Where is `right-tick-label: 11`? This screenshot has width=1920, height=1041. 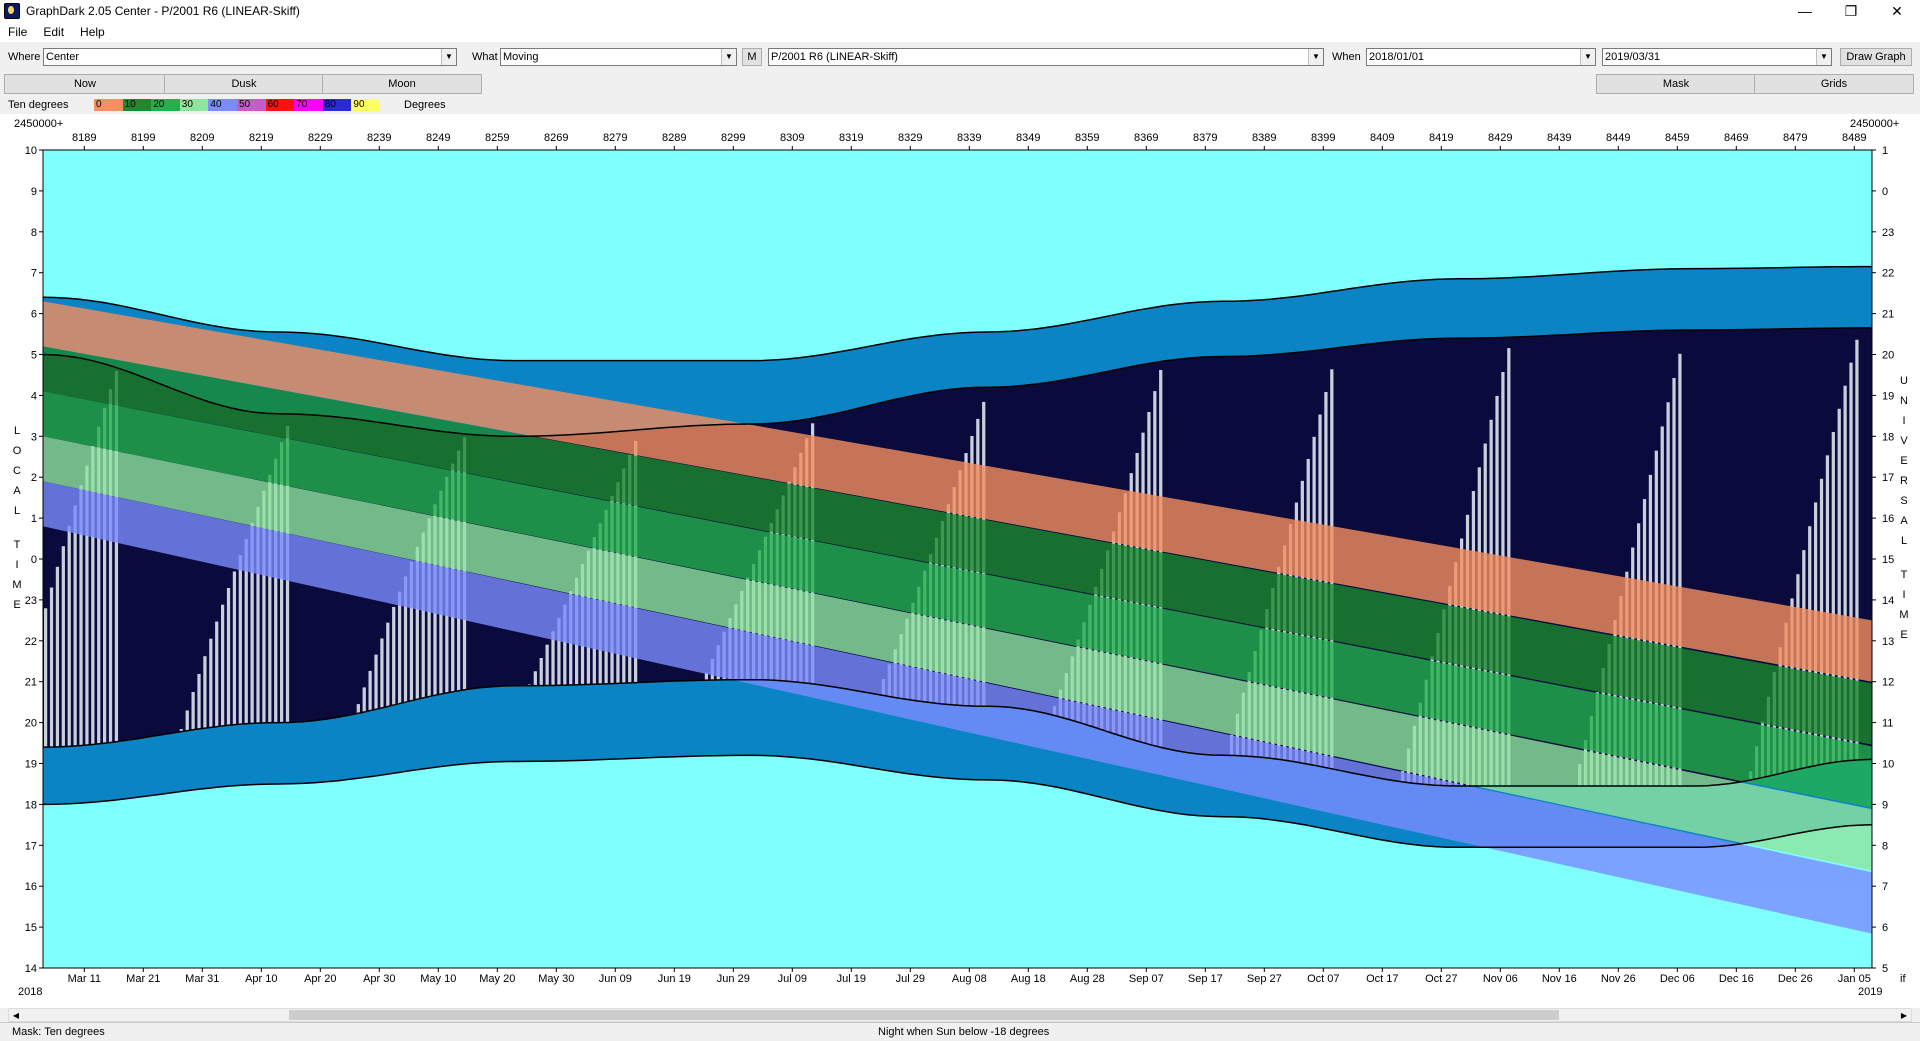 right-tick-label: 11 is located at coordinates (1887, 724).